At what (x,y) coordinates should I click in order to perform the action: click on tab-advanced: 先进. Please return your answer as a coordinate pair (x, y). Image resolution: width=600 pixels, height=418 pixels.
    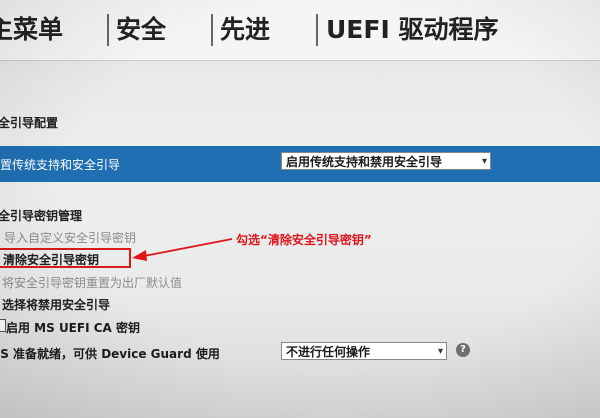
    Looking at the image, I should click on (245, 30).